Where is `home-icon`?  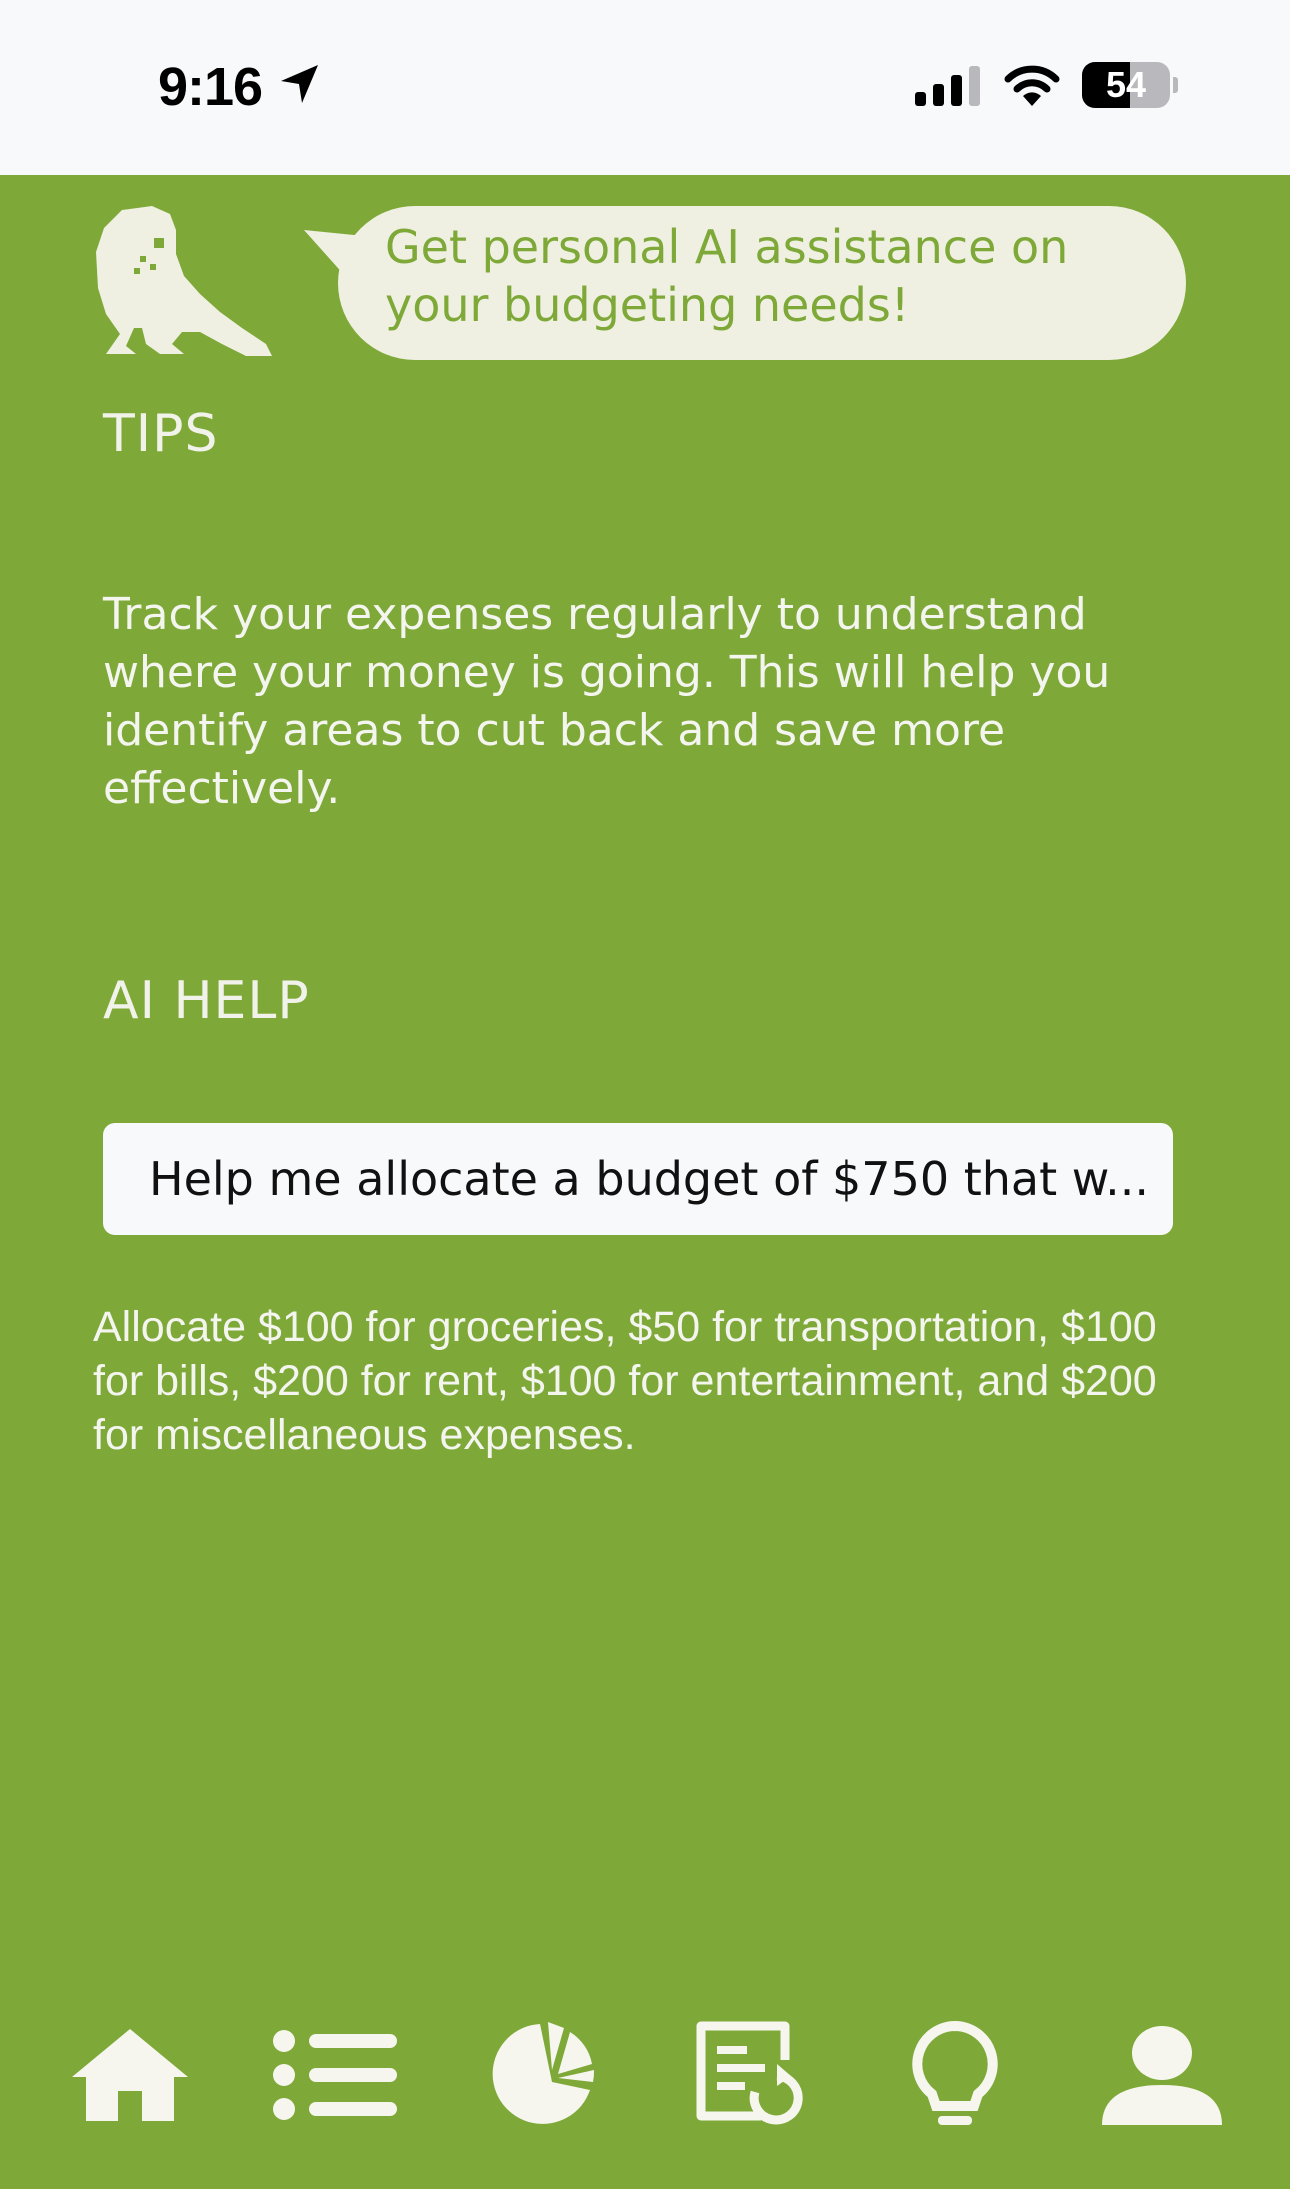
home-icon is located at coordinates (130, 2075).